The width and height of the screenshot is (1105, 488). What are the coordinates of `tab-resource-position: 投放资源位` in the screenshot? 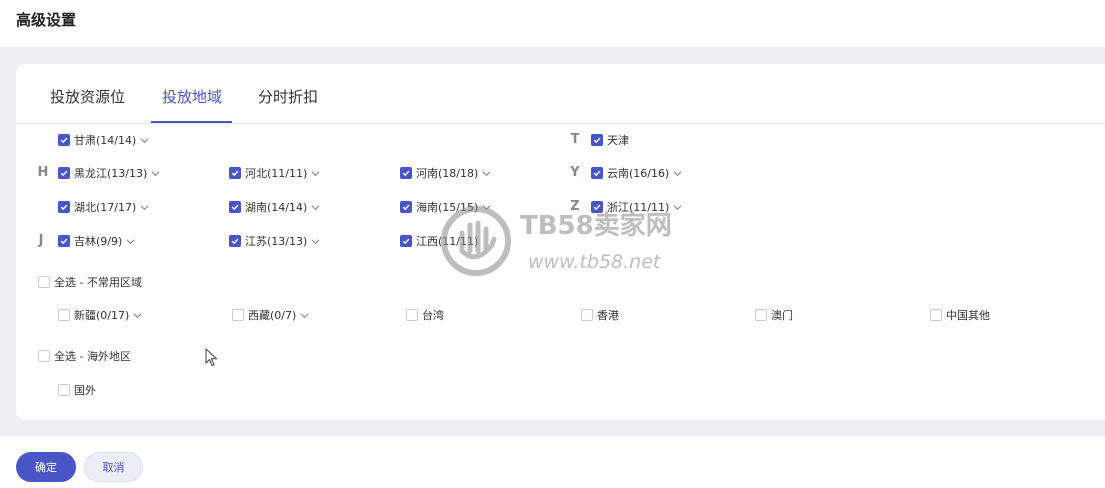 It's located at (87, 96).